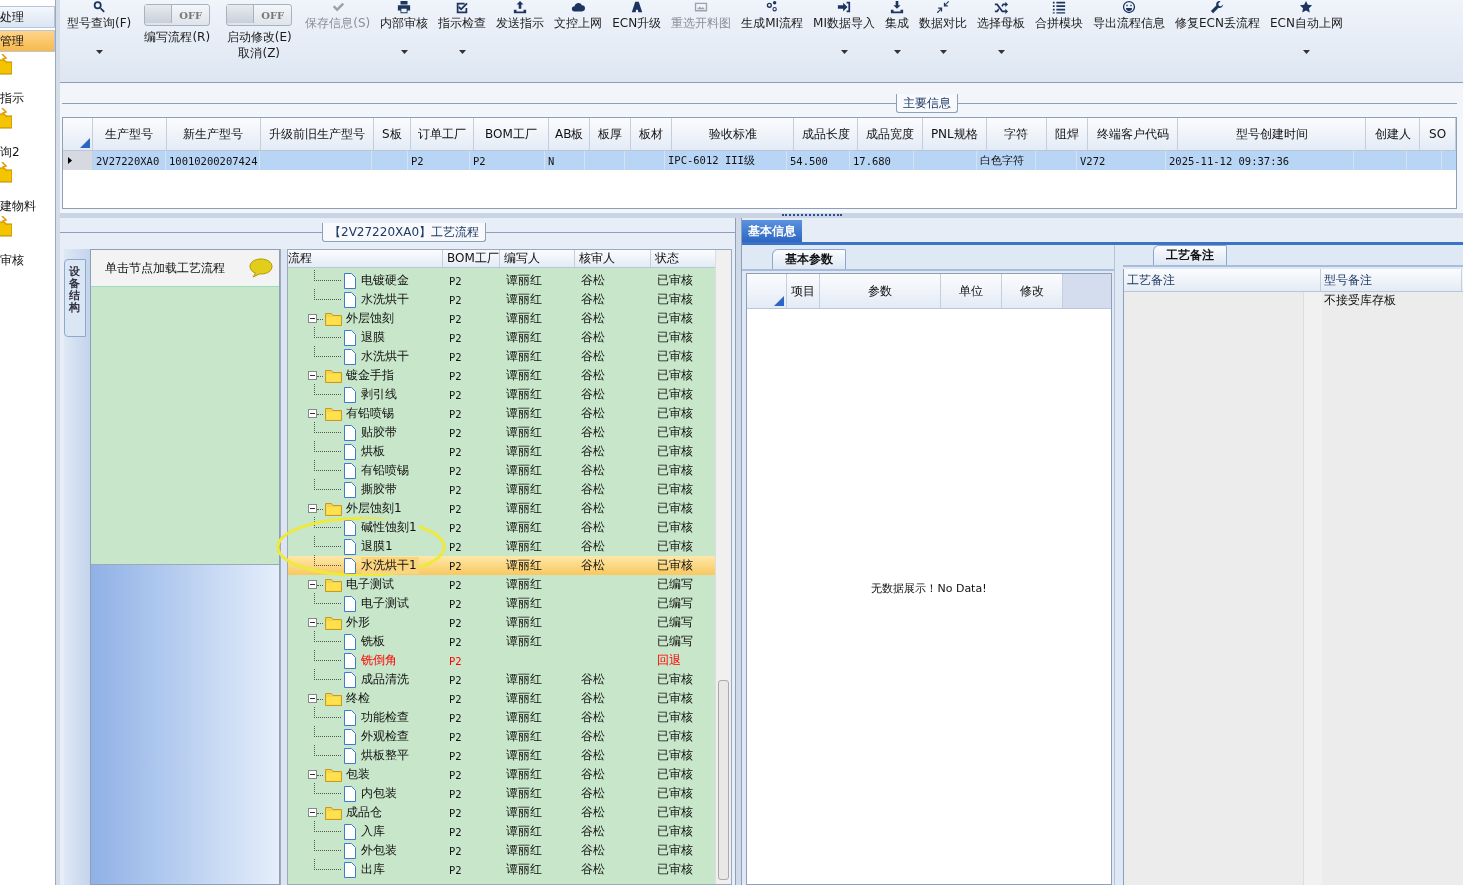  Describe the element at coordinates (462, 27) in the screenshot. I see `toolbar-button: 指示检查` at that location.